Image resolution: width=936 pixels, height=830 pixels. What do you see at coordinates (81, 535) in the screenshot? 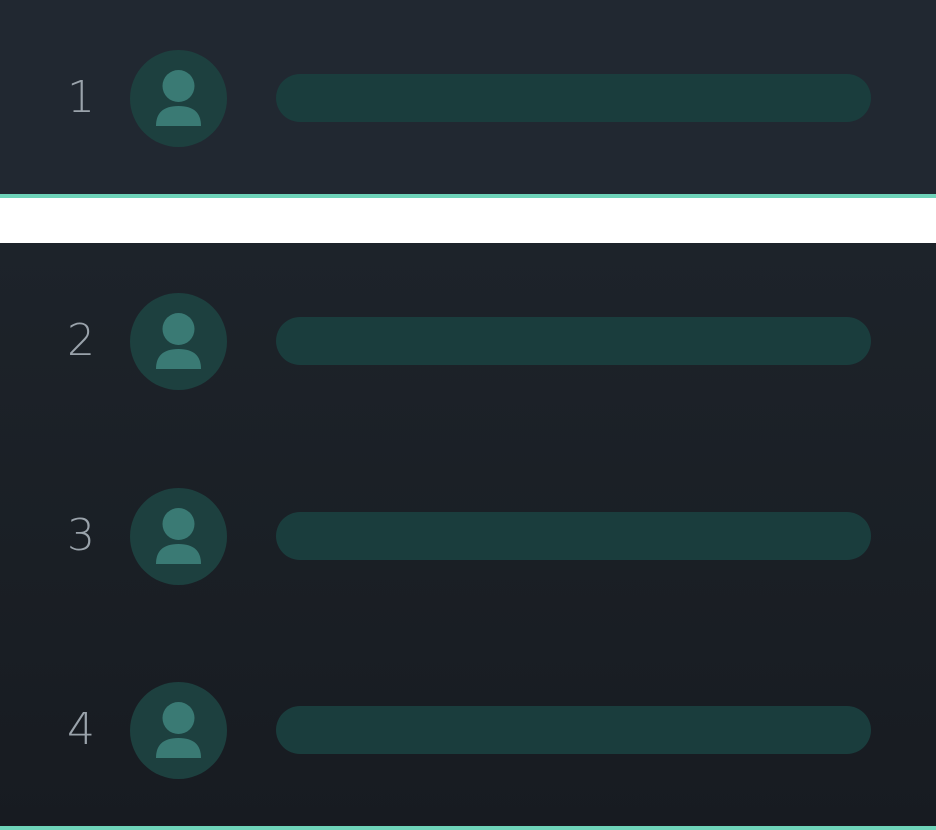
I see `rank-number: 3` at bounding box center [81, 535].